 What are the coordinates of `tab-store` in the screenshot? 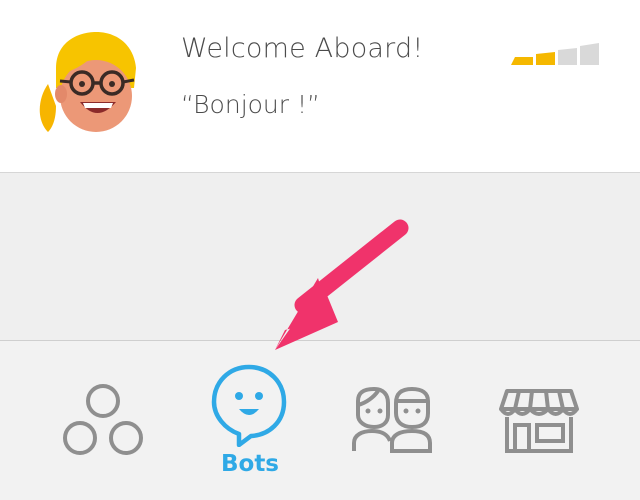 It's located at (540, 420).